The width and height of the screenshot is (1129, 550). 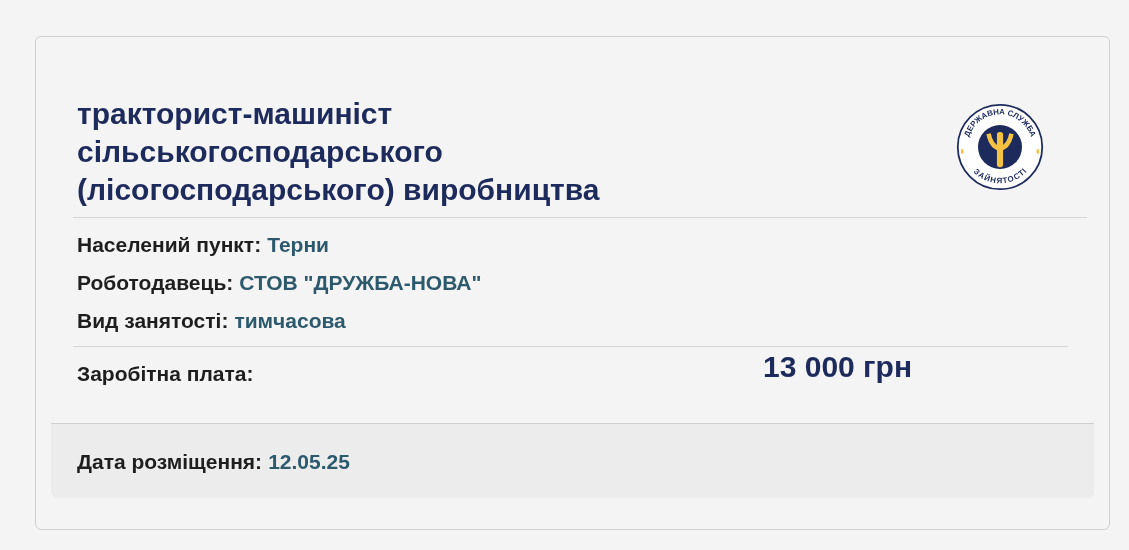 I want to click on date-label: Дата розміщення:, so click(x=170, y=461).